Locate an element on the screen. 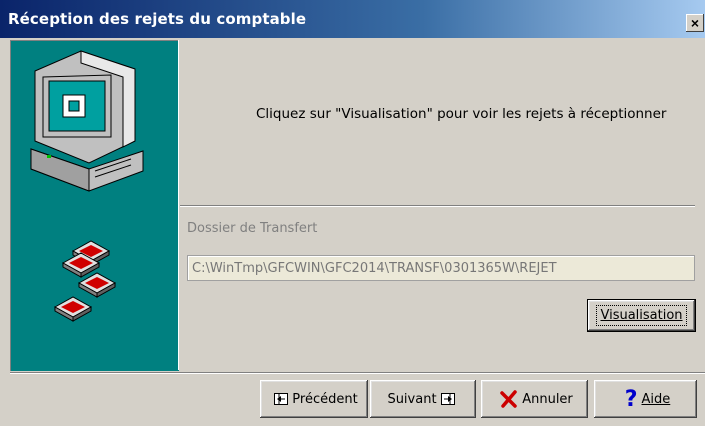 This screenshot has width=705, height=426. next-button: Suivant is located at coordinates (423, 399).